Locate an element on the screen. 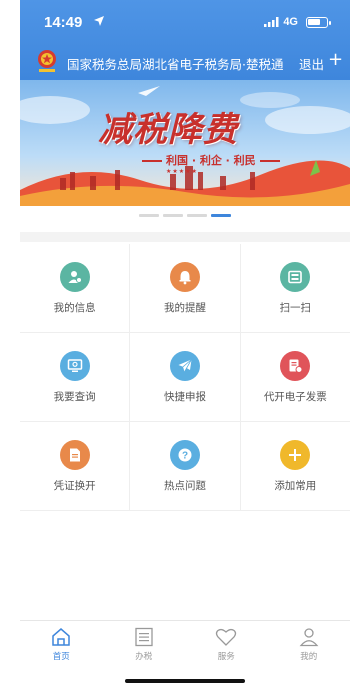  banner-subtitle-text: 利国 · 利企 · 利民 is located at coordinates (211, 160).